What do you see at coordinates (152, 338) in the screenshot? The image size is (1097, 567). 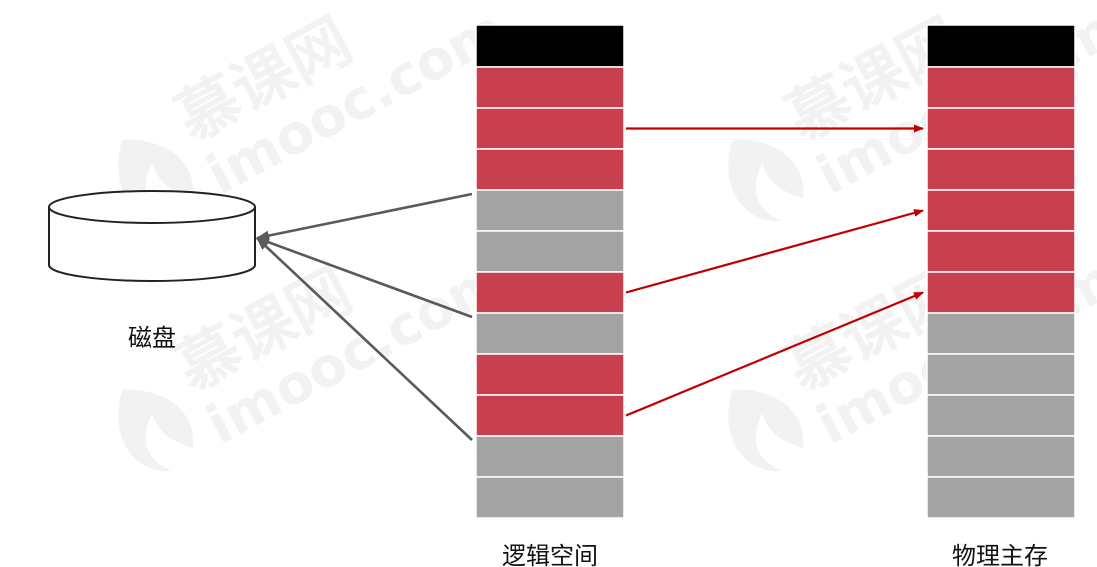 I see `disk-label: 磁盘` at bounding box center [152, 338].